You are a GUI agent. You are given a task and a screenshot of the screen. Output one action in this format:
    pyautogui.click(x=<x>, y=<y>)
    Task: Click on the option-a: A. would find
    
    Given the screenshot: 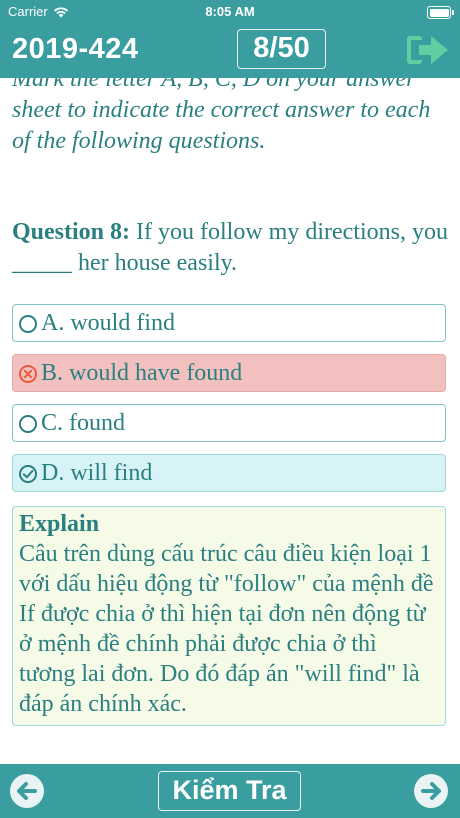 What is the action you would take?
    pyautogui.click(x=229, y=323)
    